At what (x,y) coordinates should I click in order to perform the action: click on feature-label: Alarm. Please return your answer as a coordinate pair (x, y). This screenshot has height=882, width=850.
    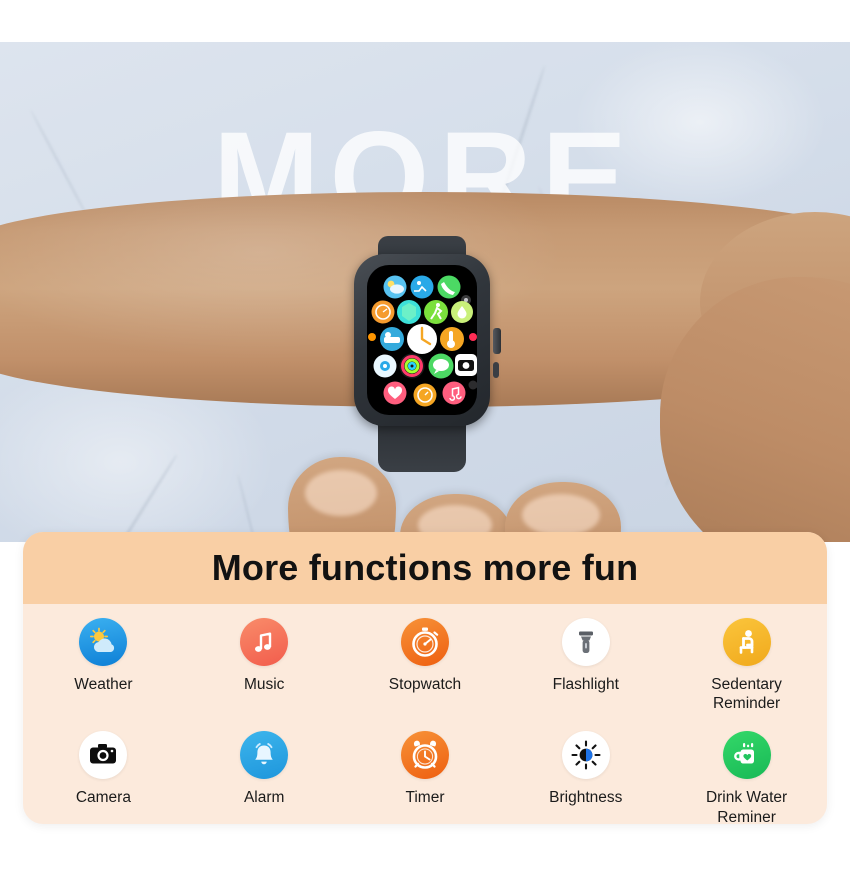
    Looking at the image, I should click on (264, 798).